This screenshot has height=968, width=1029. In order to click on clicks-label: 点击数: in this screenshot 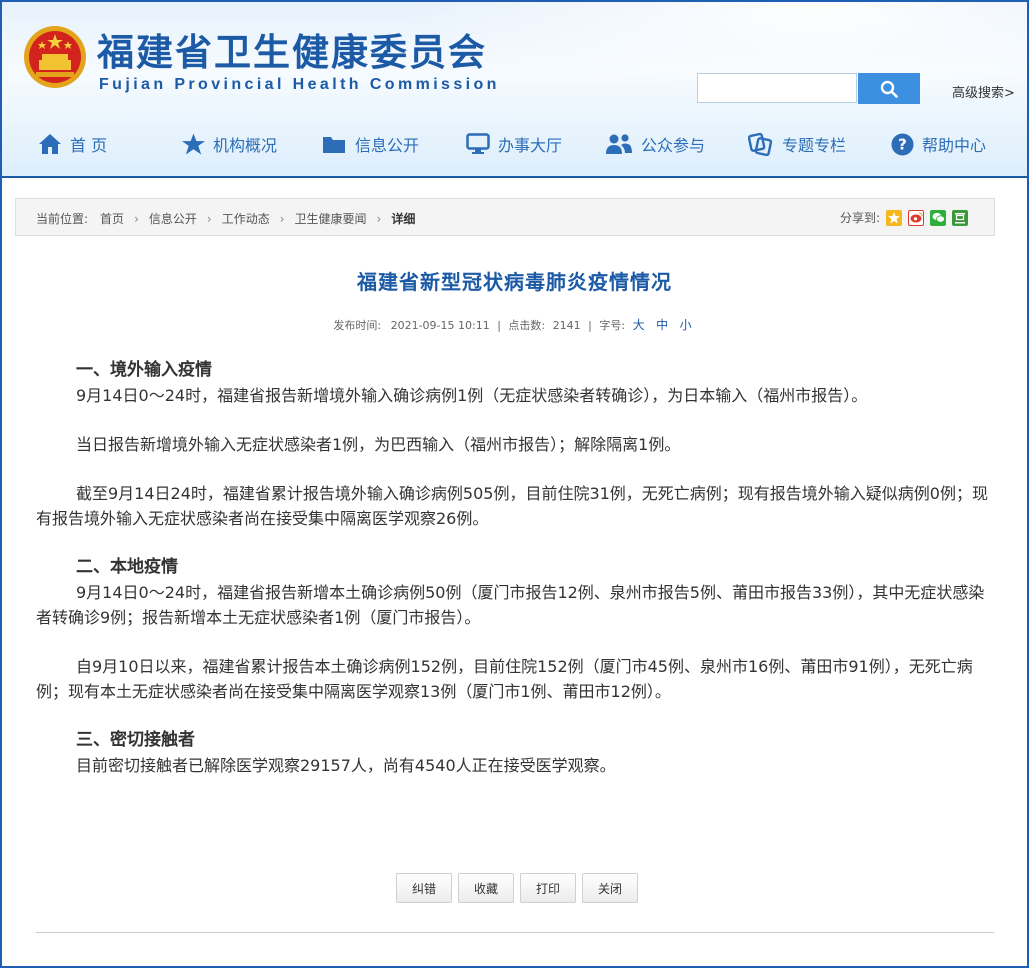, I will do `click(527, 325)`.